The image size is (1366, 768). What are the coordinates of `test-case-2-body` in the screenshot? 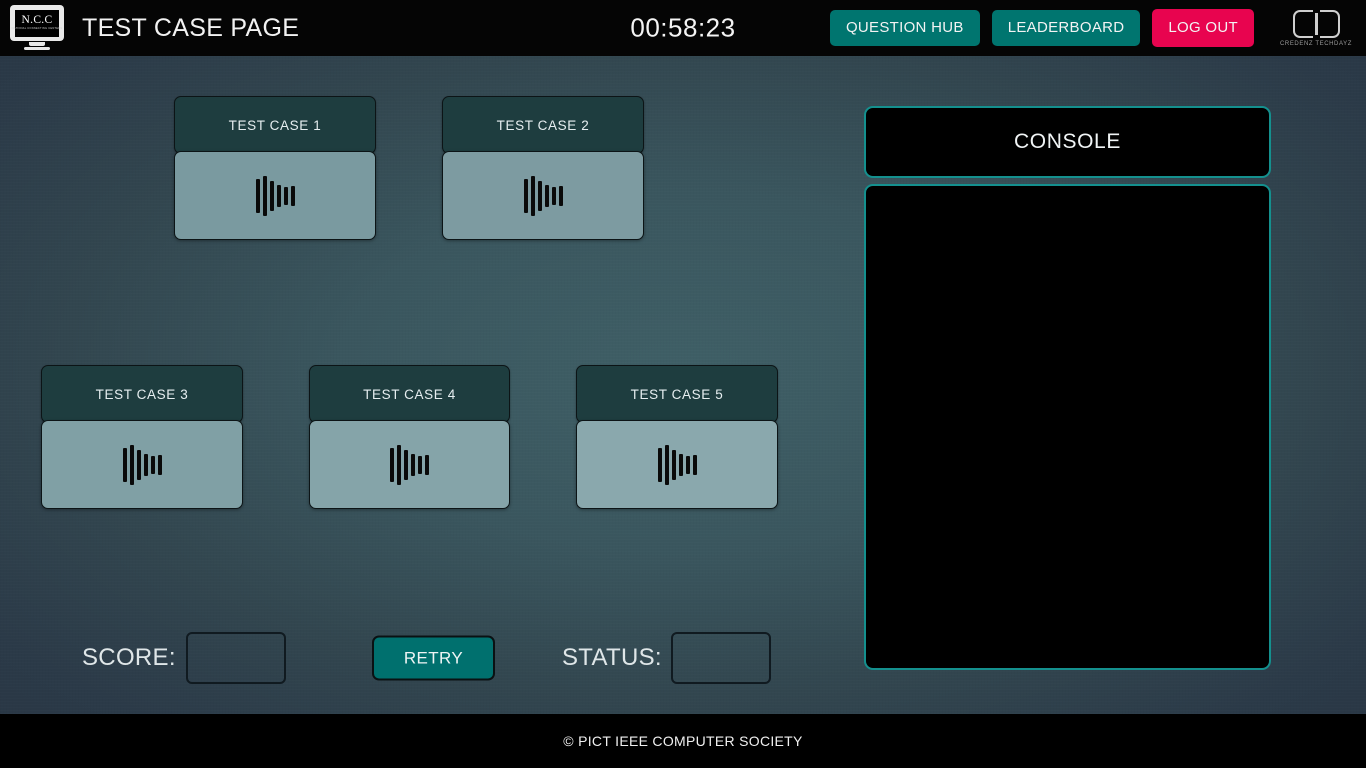 It's located at (543, 195).